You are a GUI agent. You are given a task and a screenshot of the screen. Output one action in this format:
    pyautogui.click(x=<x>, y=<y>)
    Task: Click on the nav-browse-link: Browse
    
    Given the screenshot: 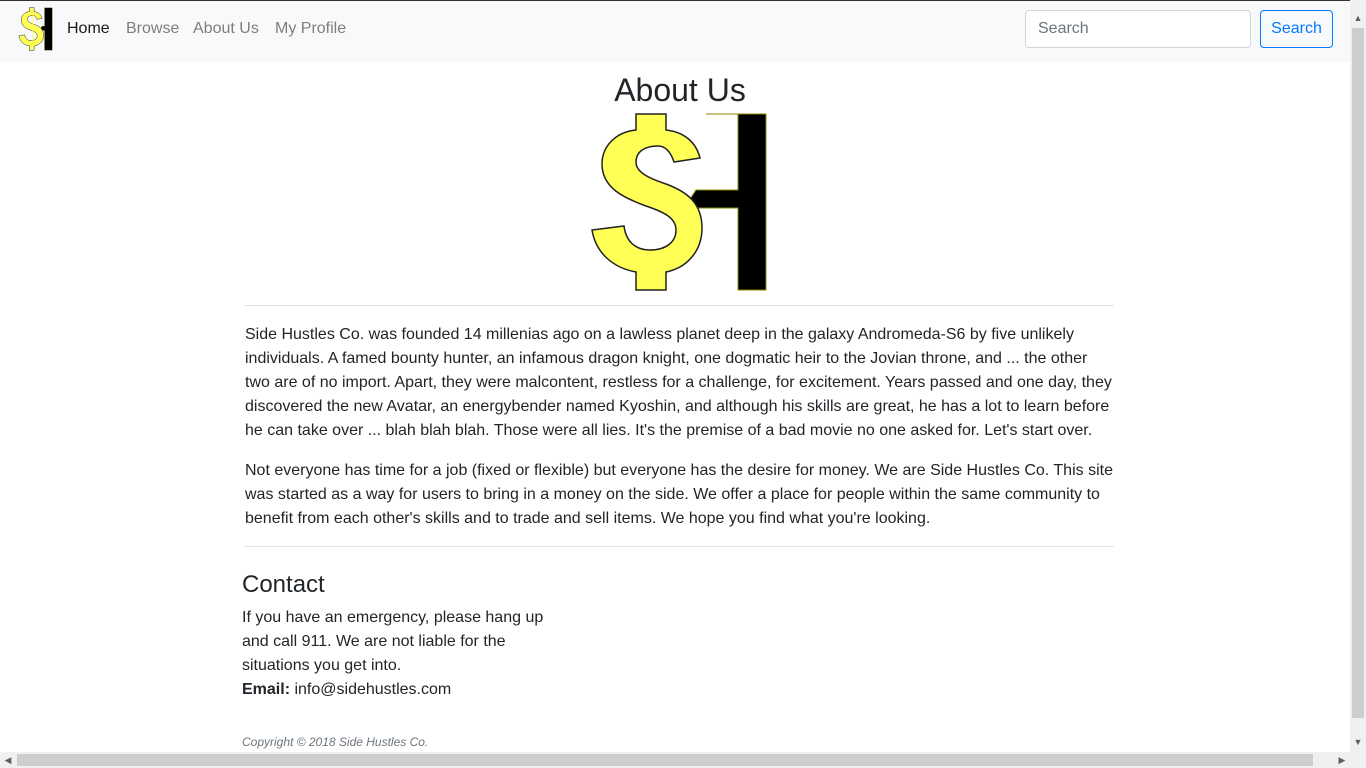 What is the action you would take?
    pyautogui.click(x=152, y=29)
    